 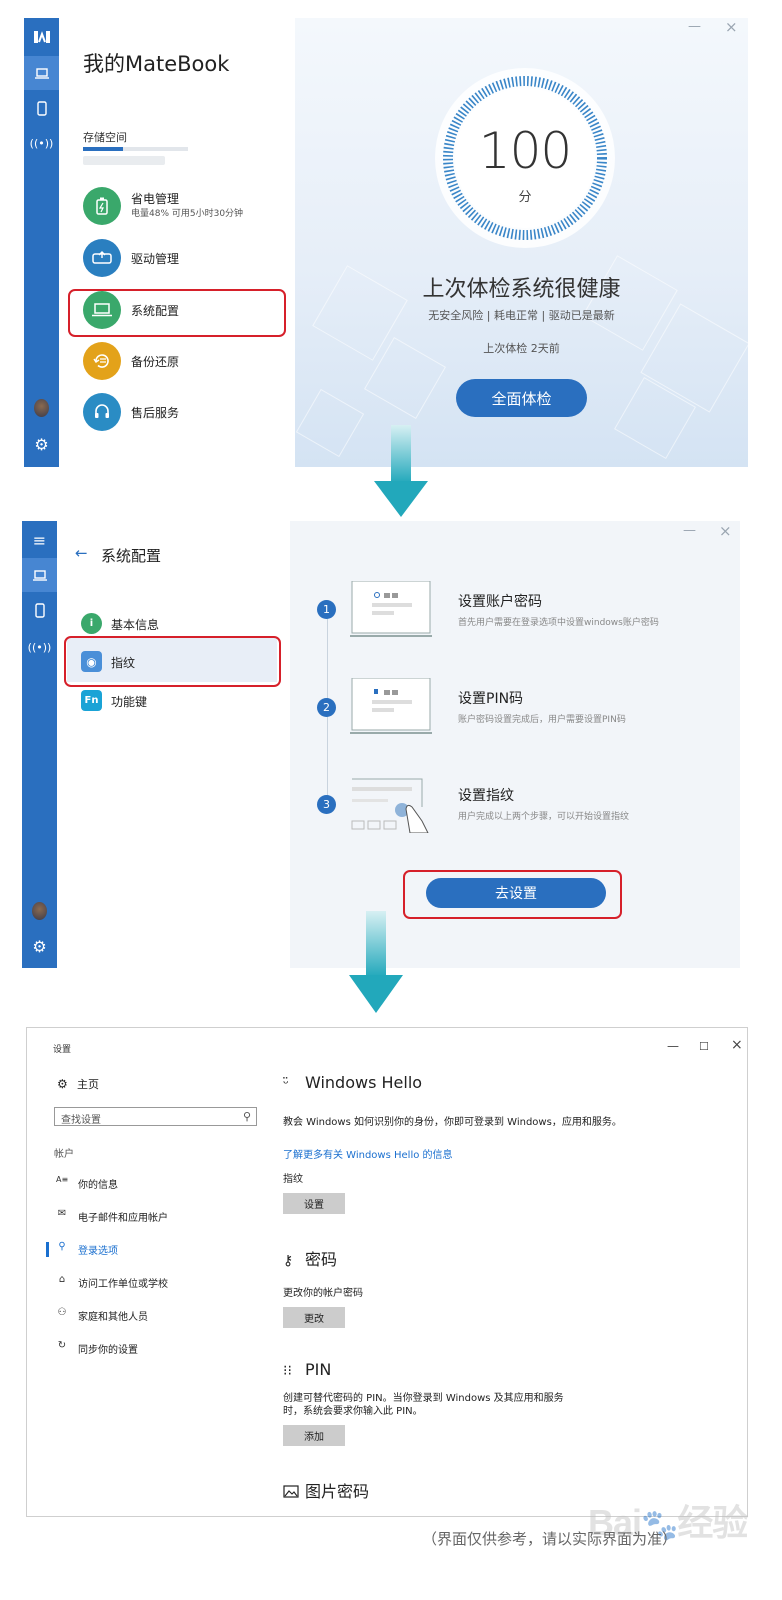 I want to click on laptop-illustration, so click(x=391, y=609).